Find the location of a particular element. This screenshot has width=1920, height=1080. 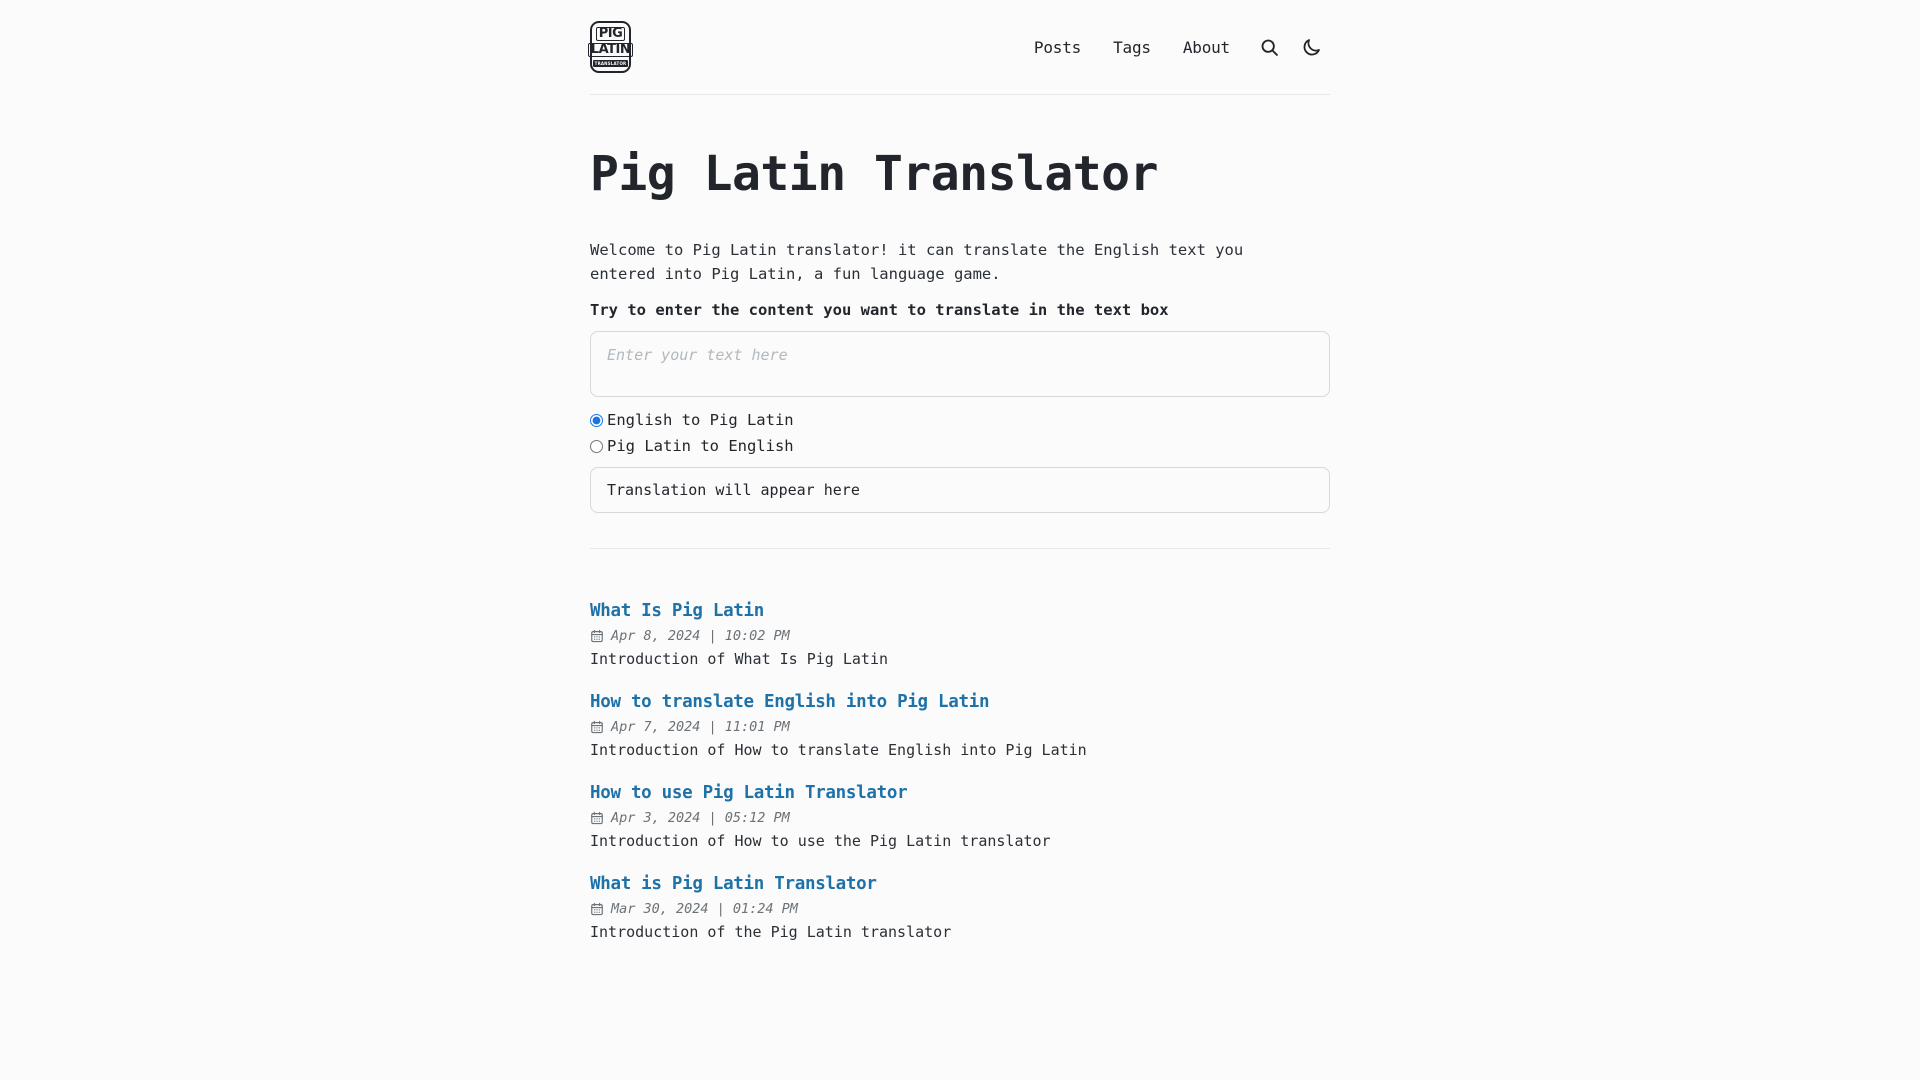

site-header: PIG LATIN TRANSLATOR Posts Tags About is located at coordinates (958, 47).